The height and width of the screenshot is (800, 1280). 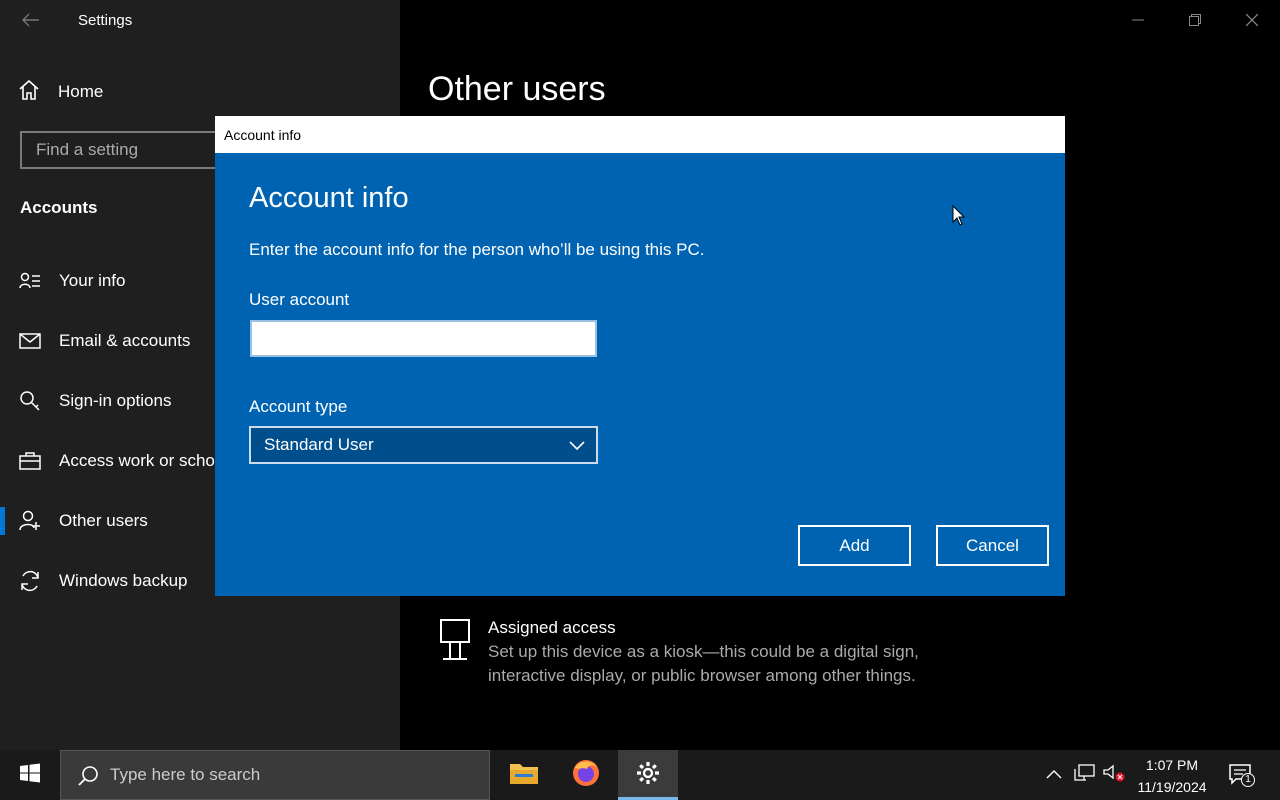 What do you see at coordinates (423, 338) in the screenshot?
I see `user-account-input` at bounding box center [423, 338].